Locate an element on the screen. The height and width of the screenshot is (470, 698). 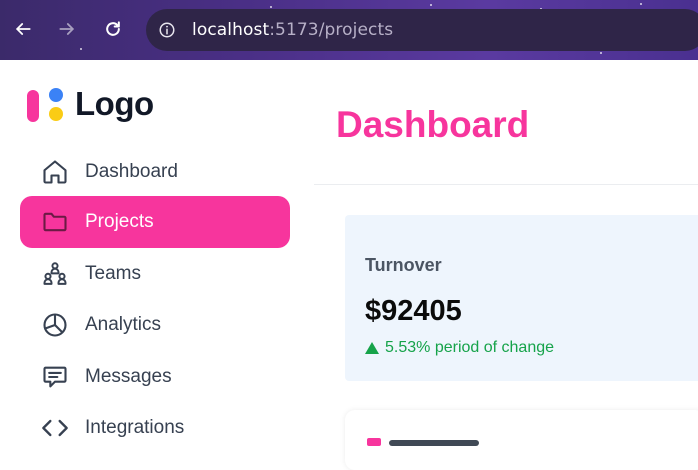
pie-chart-icon is located at coordinates (55, 325).